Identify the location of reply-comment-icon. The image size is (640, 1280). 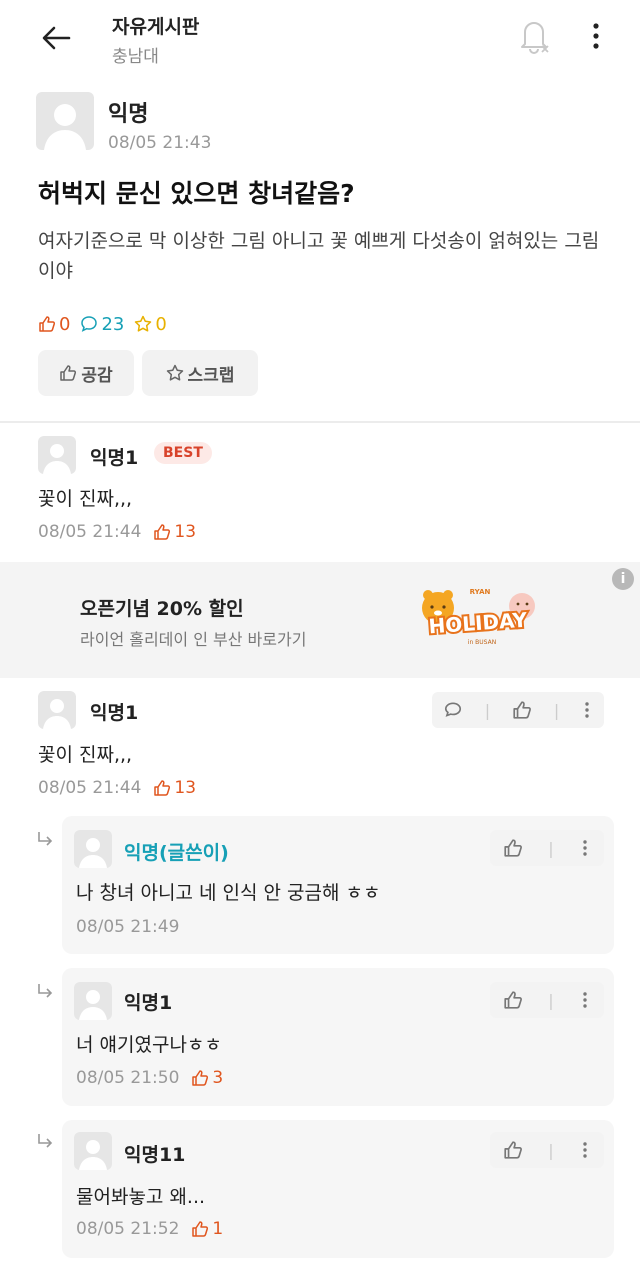
(453, 710).